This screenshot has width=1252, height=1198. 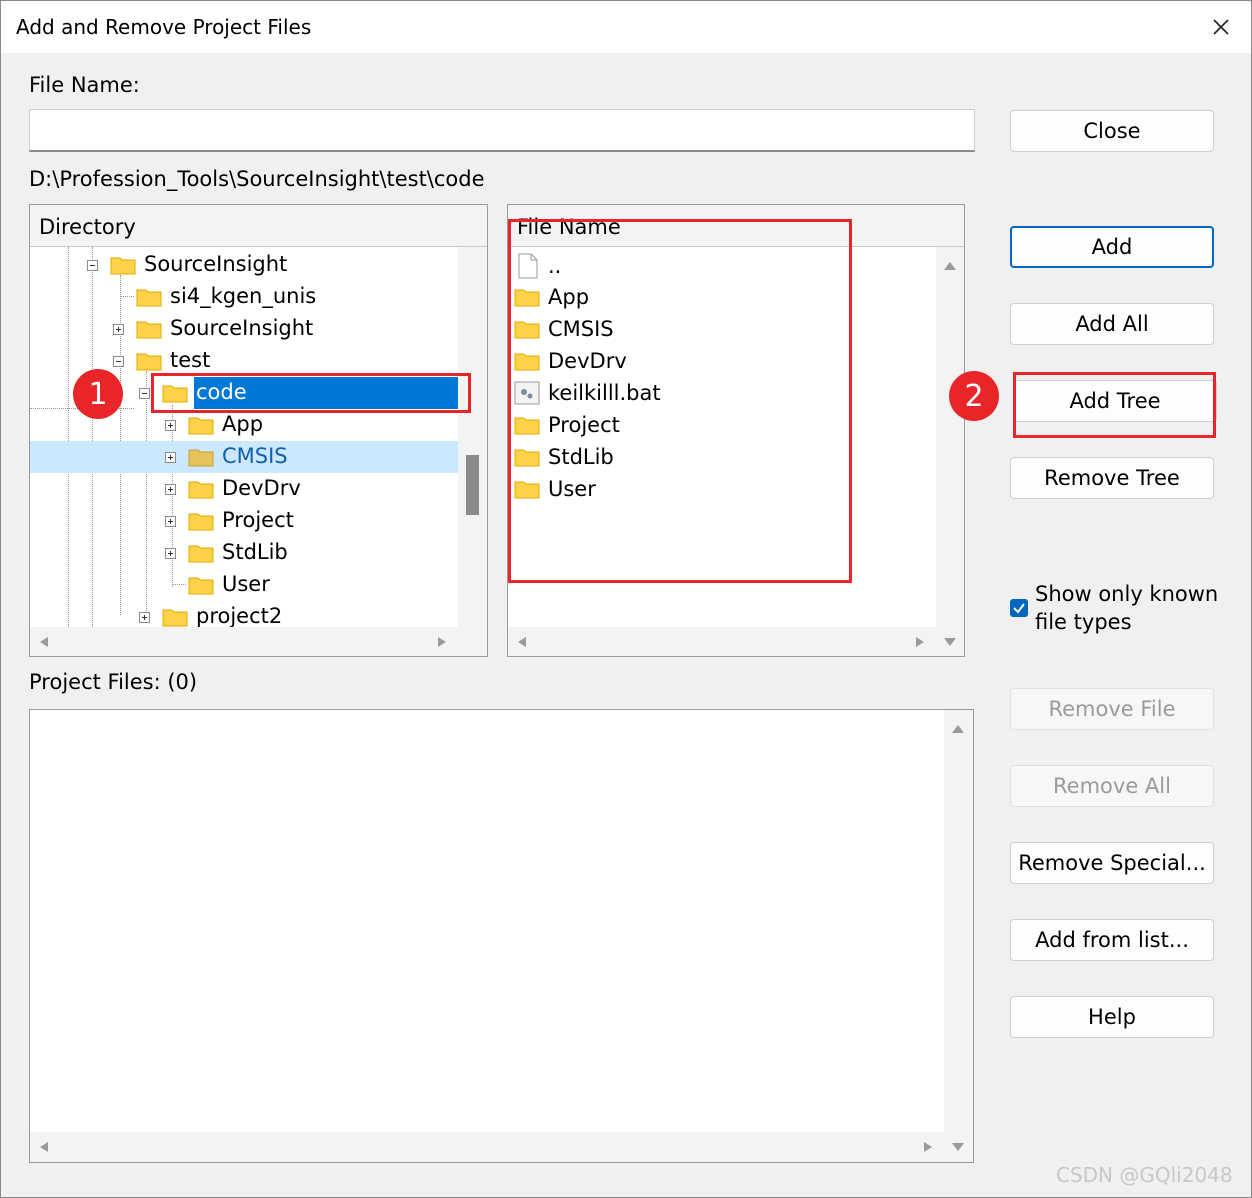 What do you see at coordinates (680, 401) in the screenshot?
I see `annotation-box-files` at bounding box center [680, 401].